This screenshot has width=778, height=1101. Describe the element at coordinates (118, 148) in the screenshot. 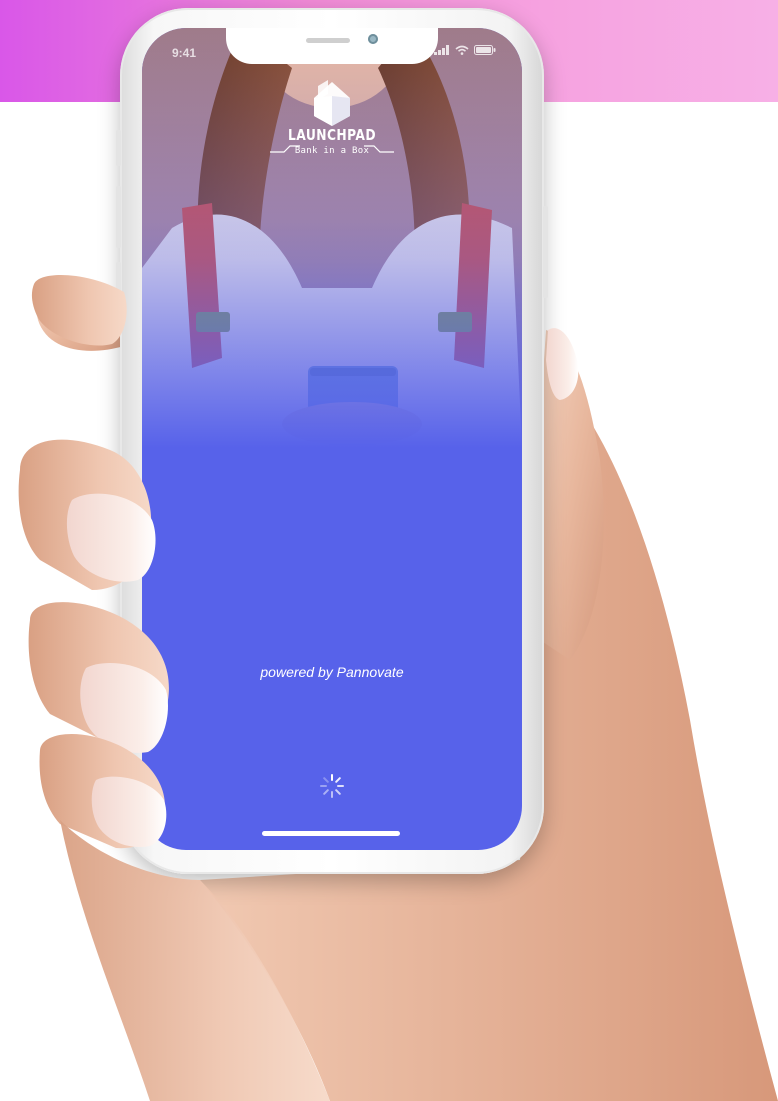

I see `mute-switch` at that location.